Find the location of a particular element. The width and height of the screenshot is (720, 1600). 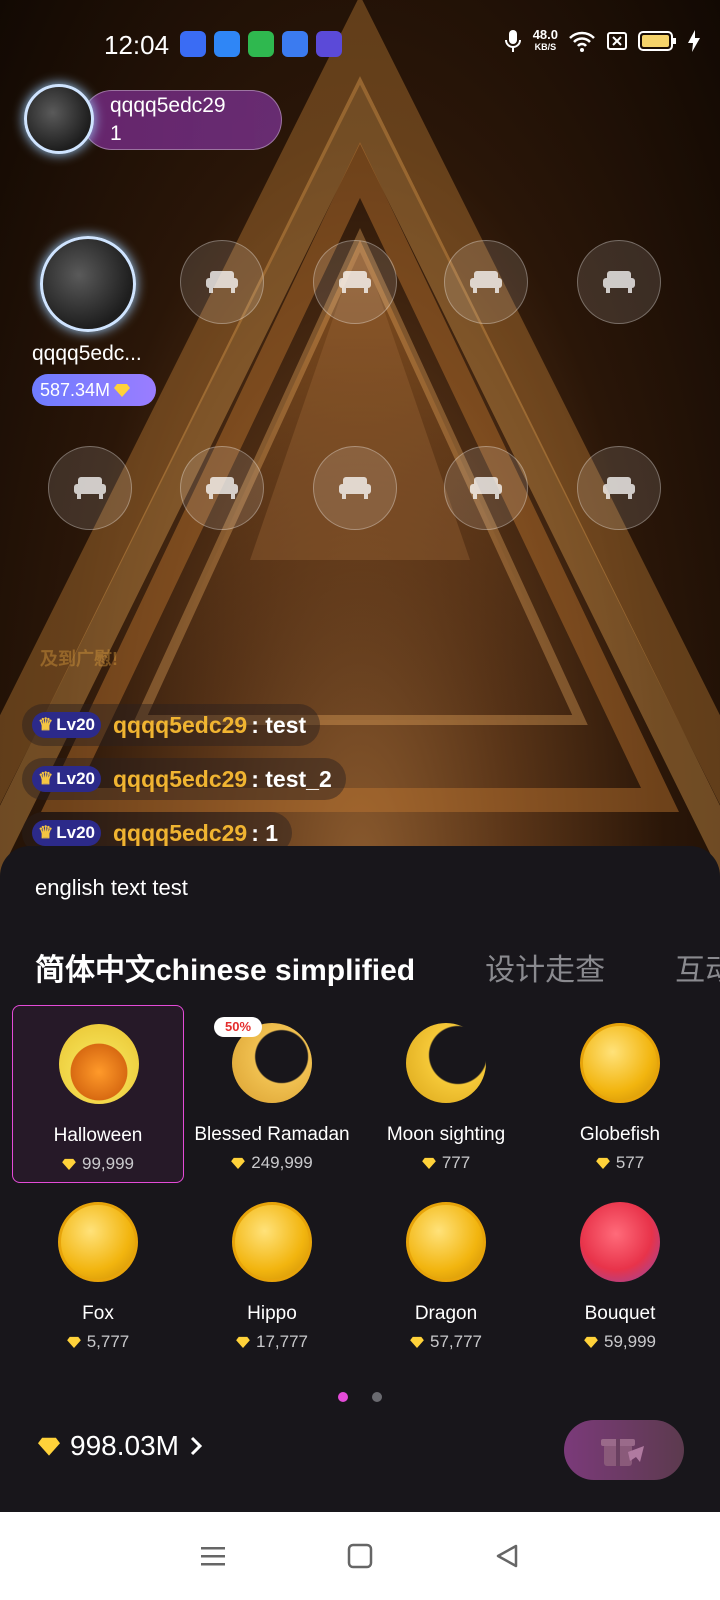

gift-name: Moon sighting is located at coordinates (446, 1134).